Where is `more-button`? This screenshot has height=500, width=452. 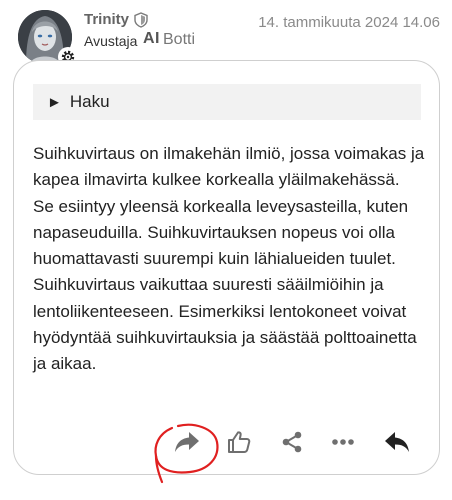 more-button is located at coordinates (343, 442).